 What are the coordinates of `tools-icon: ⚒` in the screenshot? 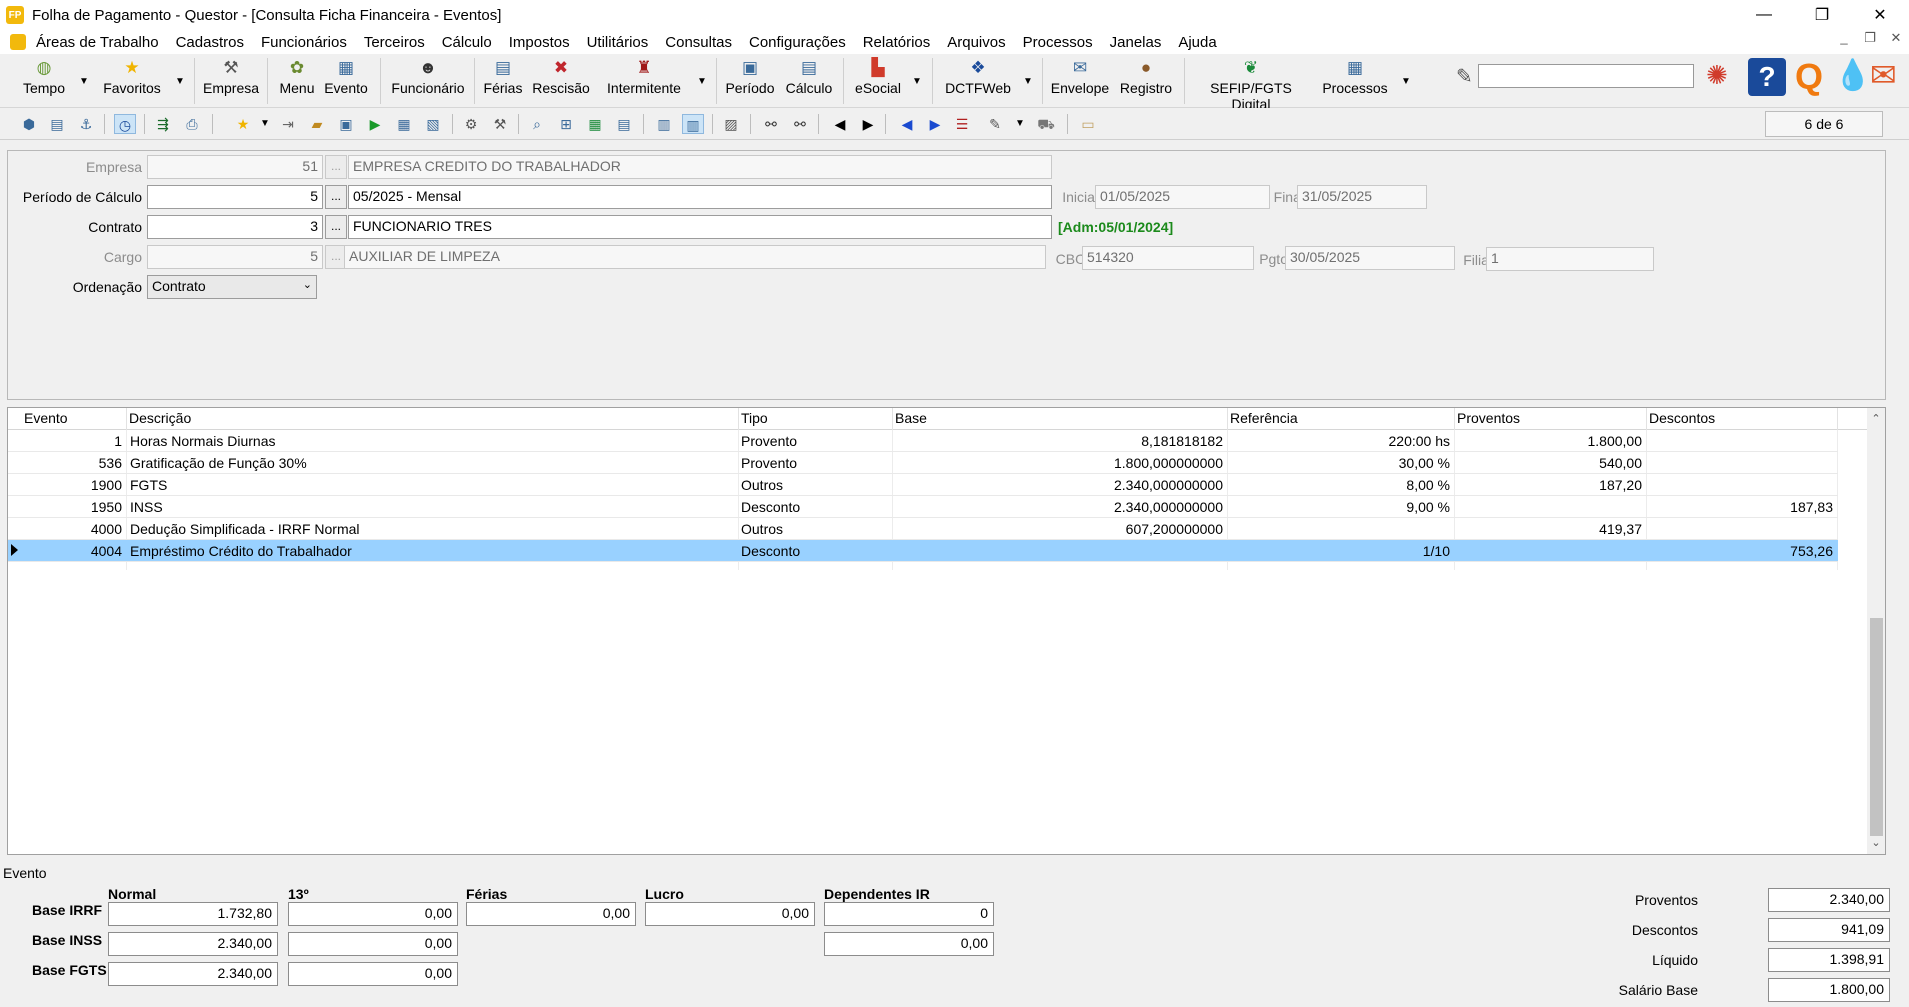 It's located at (500, 124).